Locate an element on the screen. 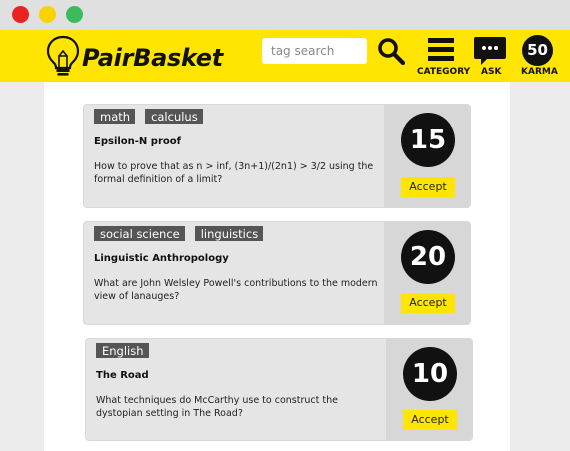  question-title: Epsilon-N proof is located at coordinates (137, 141).